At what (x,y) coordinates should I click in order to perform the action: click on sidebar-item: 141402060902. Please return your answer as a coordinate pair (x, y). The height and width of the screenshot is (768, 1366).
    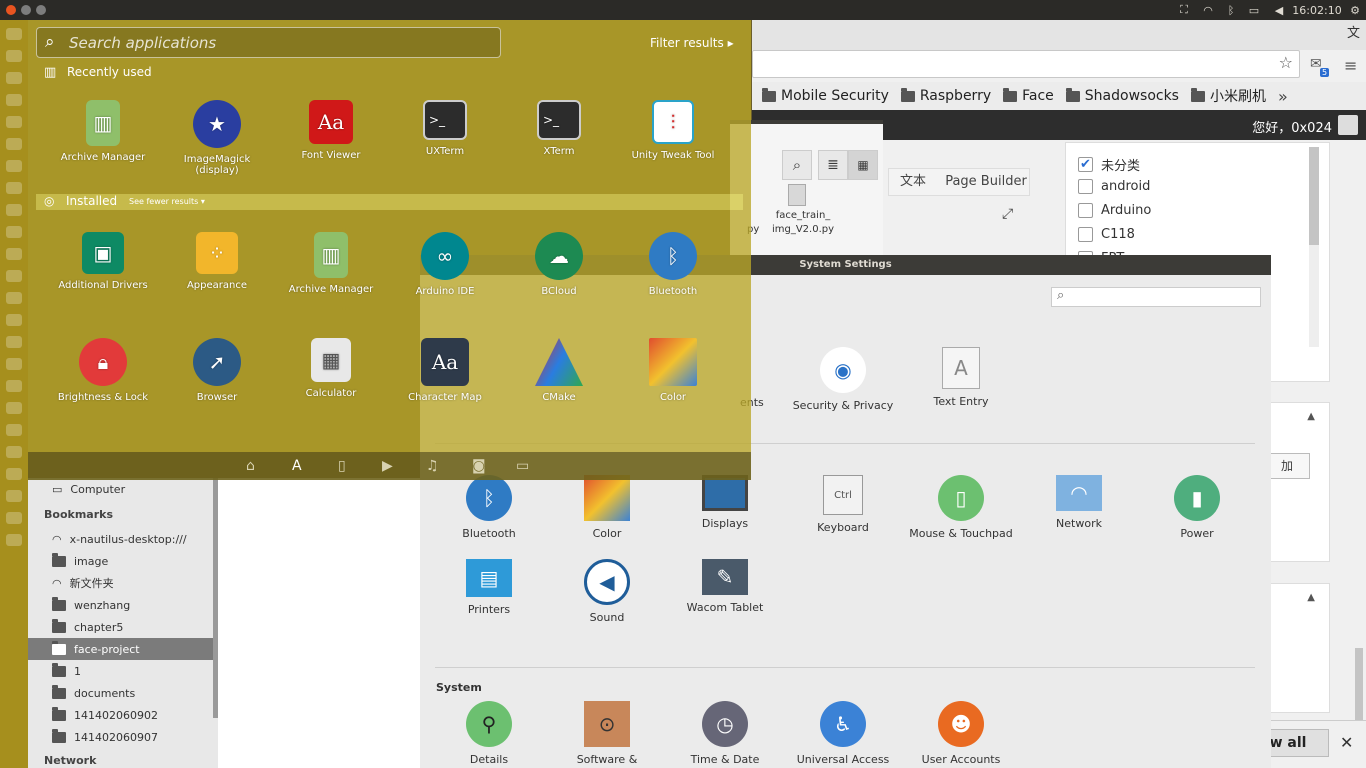
    Looking at the image, I should click on (120, 715).